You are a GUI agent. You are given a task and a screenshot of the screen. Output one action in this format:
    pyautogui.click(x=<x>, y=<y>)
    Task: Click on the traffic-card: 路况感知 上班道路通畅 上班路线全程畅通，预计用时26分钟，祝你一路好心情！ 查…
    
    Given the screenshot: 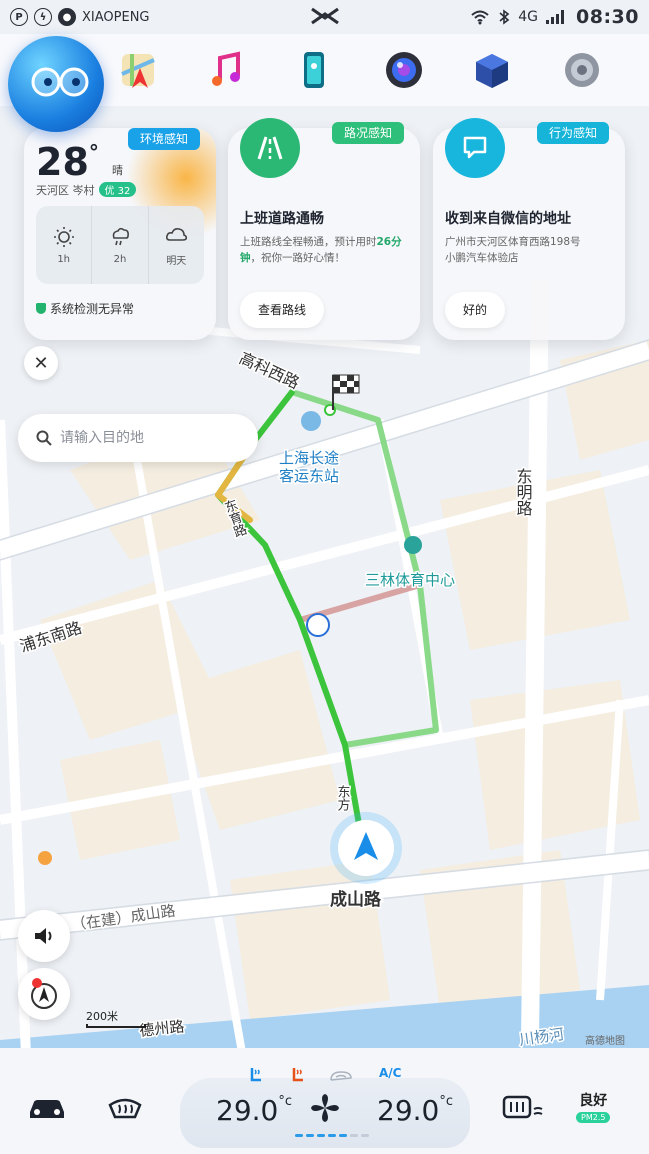 What is the action you would take?
    pyautogui.click(x=324, y=229)
    